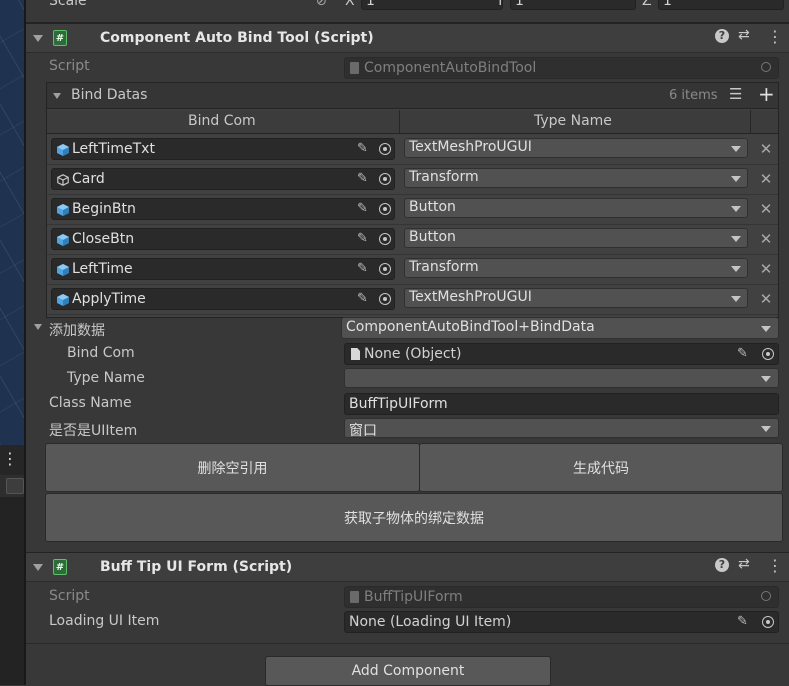 This screenshot has height=686, width=789. Describe the element at coordinates (223, 209) in the screenshot. I see `bind-com-object-field: BeginBtn ✎` at that location.